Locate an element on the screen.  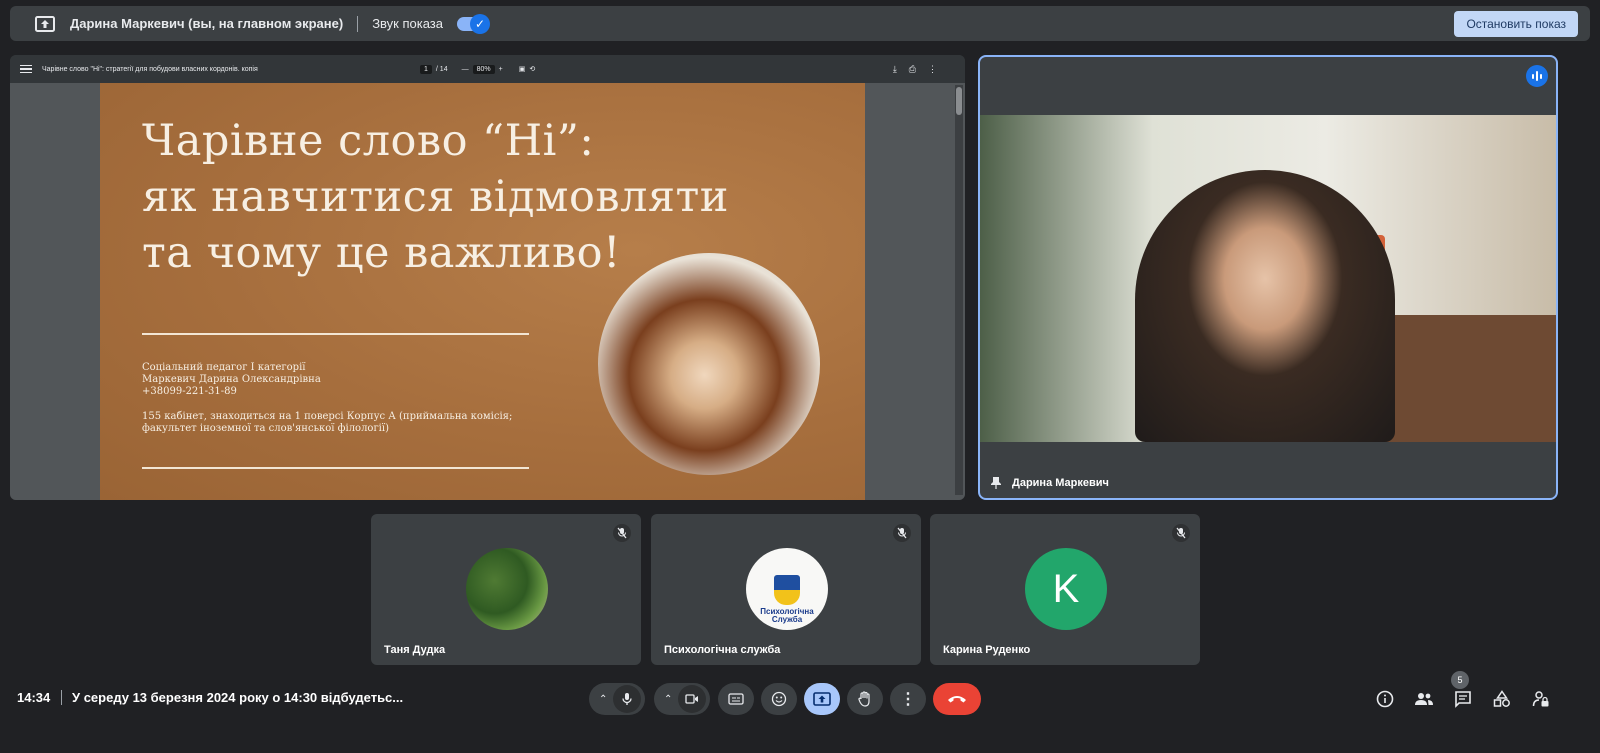
meeting-details-button is located at coordinates (1385, 699).